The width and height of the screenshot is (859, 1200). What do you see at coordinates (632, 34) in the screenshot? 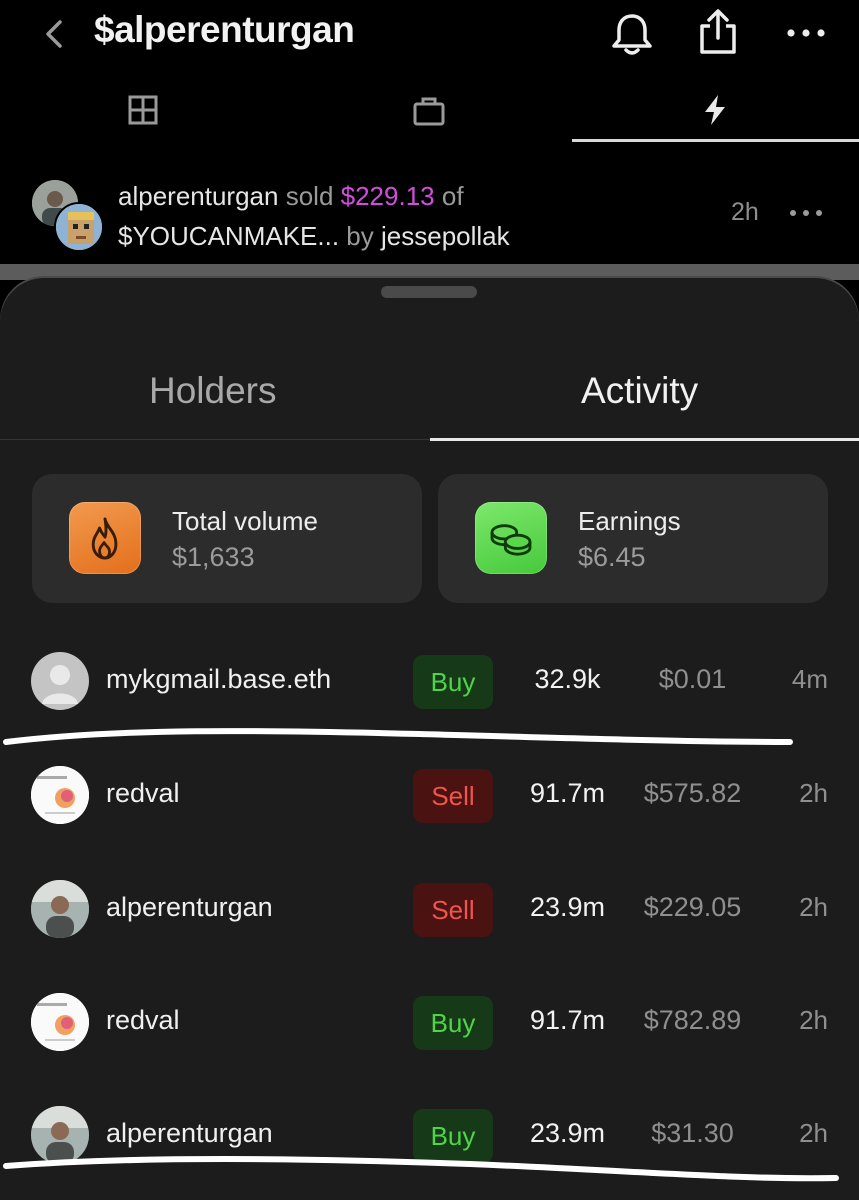
I see `bell-icon` at bounding box center [632, 34].